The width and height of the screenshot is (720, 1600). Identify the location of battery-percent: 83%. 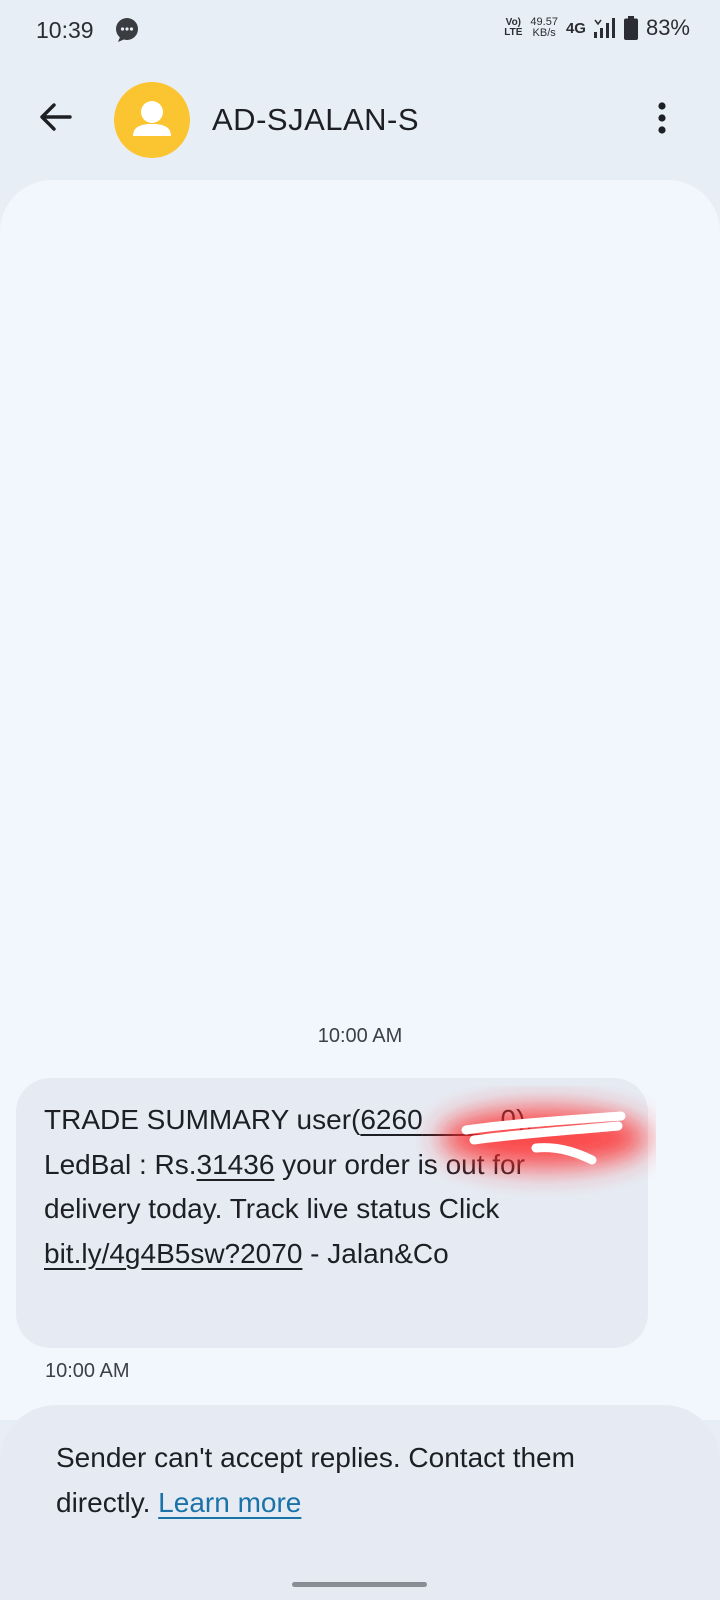
(667, 27).